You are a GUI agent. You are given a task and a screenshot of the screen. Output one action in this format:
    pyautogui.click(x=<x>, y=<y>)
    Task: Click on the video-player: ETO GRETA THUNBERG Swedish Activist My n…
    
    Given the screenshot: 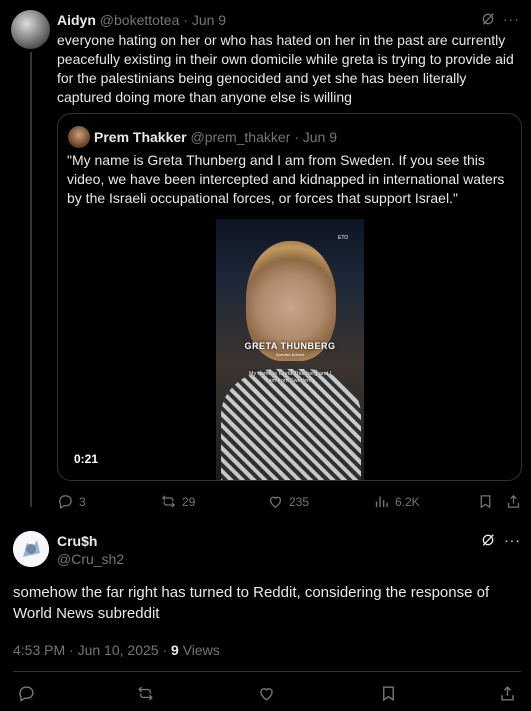 What is the action you would take?
    pyautogui.click(x=290, y=349)
    